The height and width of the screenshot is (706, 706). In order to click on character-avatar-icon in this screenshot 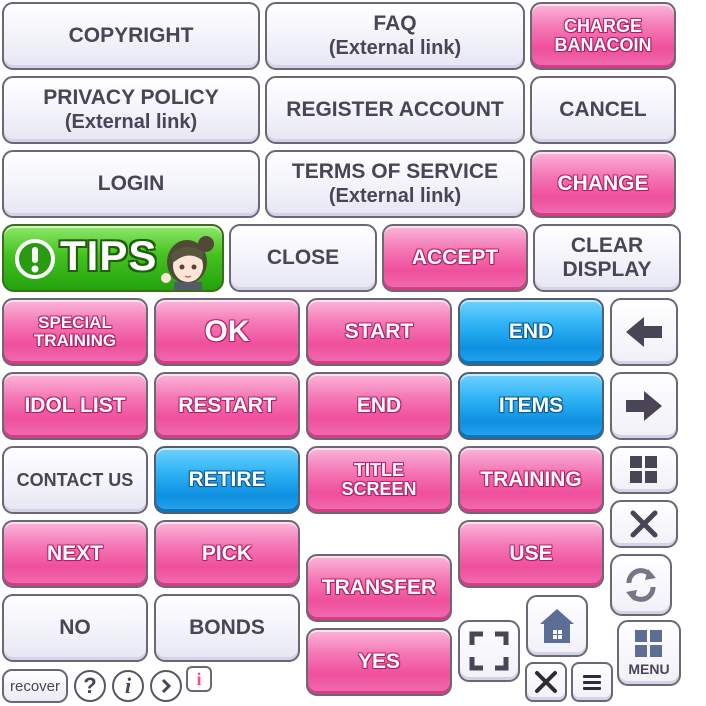, I will do `click(187, 263)`.